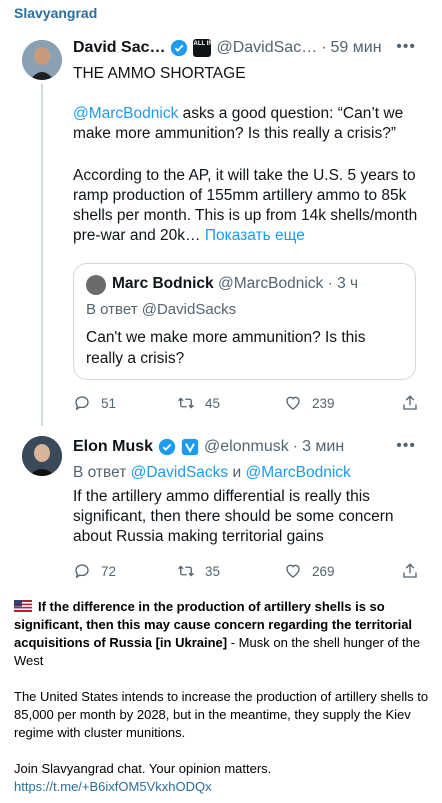 This screenshot has height=803, width=442. What do you see at coordinates (323, 447) in the screenshot?
I see `timestamp: 3 мин` at bounding box center [323, 447].